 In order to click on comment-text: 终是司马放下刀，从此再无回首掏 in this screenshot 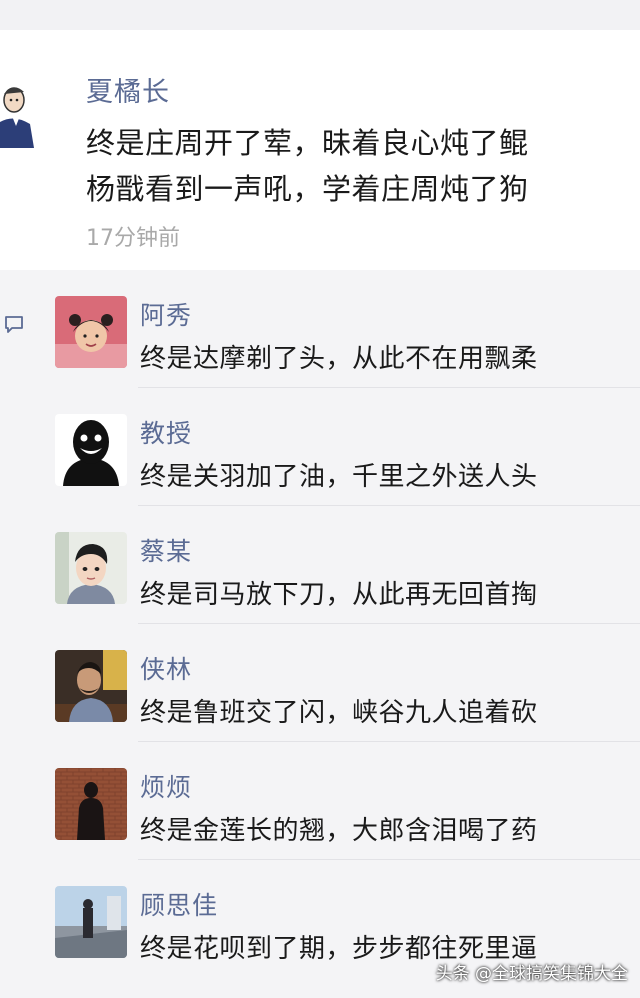, I will do `click(339, 595)`.